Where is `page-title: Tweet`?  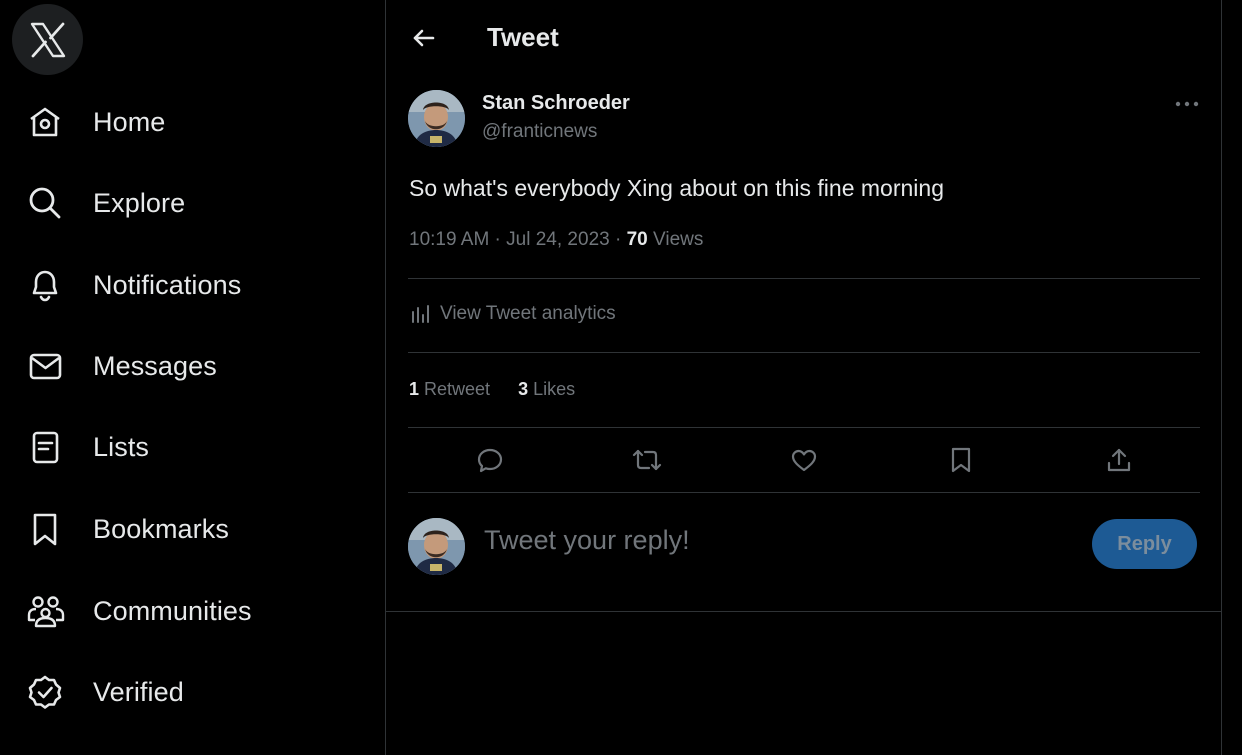
page-title: Tweet is located at coordinates (523, 37).